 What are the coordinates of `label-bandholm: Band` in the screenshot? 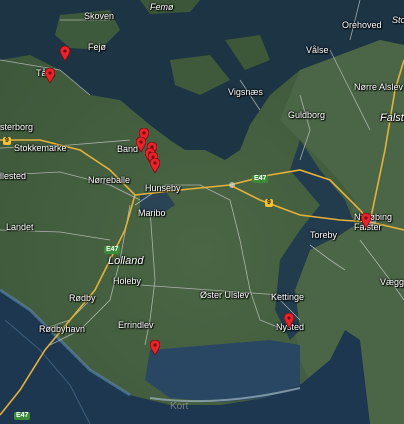 It's located at (128, 149).